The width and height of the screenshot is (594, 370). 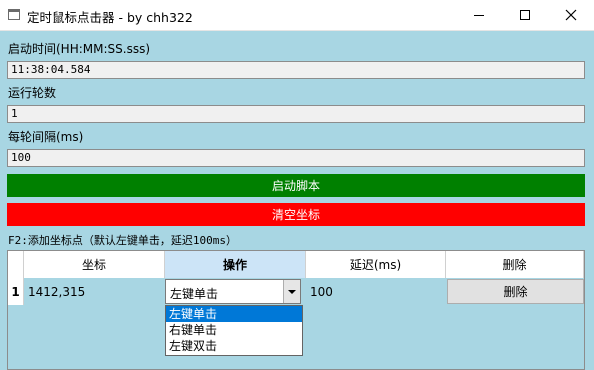 What do you see at coordinates (46, 137) in the screenshot?
I see `interval-label: 每轮间隔(ms)` at bounding box center [46, 137].